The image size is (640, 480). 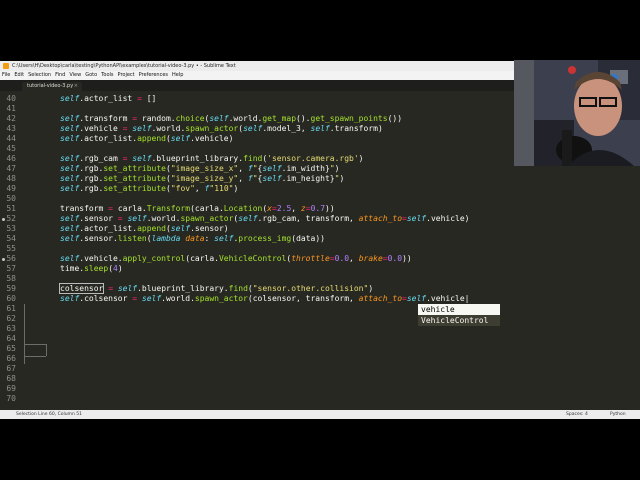 What do you see at coordinates (108, 98) in the screenshot?
I see `code-text: self.actor_list = []` at bounding box center [108, 98].